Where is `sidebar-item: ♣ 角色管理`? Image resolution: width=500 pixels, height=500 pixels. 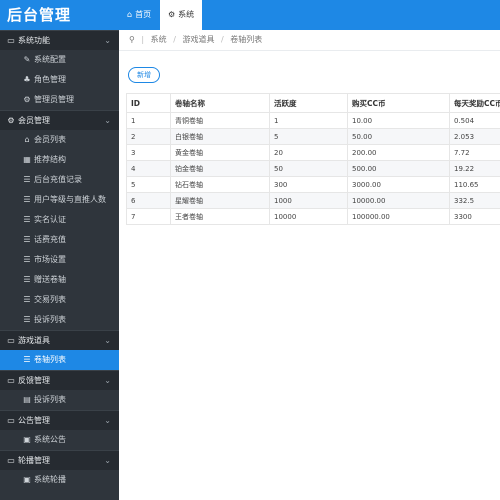 sidebar-item: ♣ 角色管理 is located at coordinates (59, 80).